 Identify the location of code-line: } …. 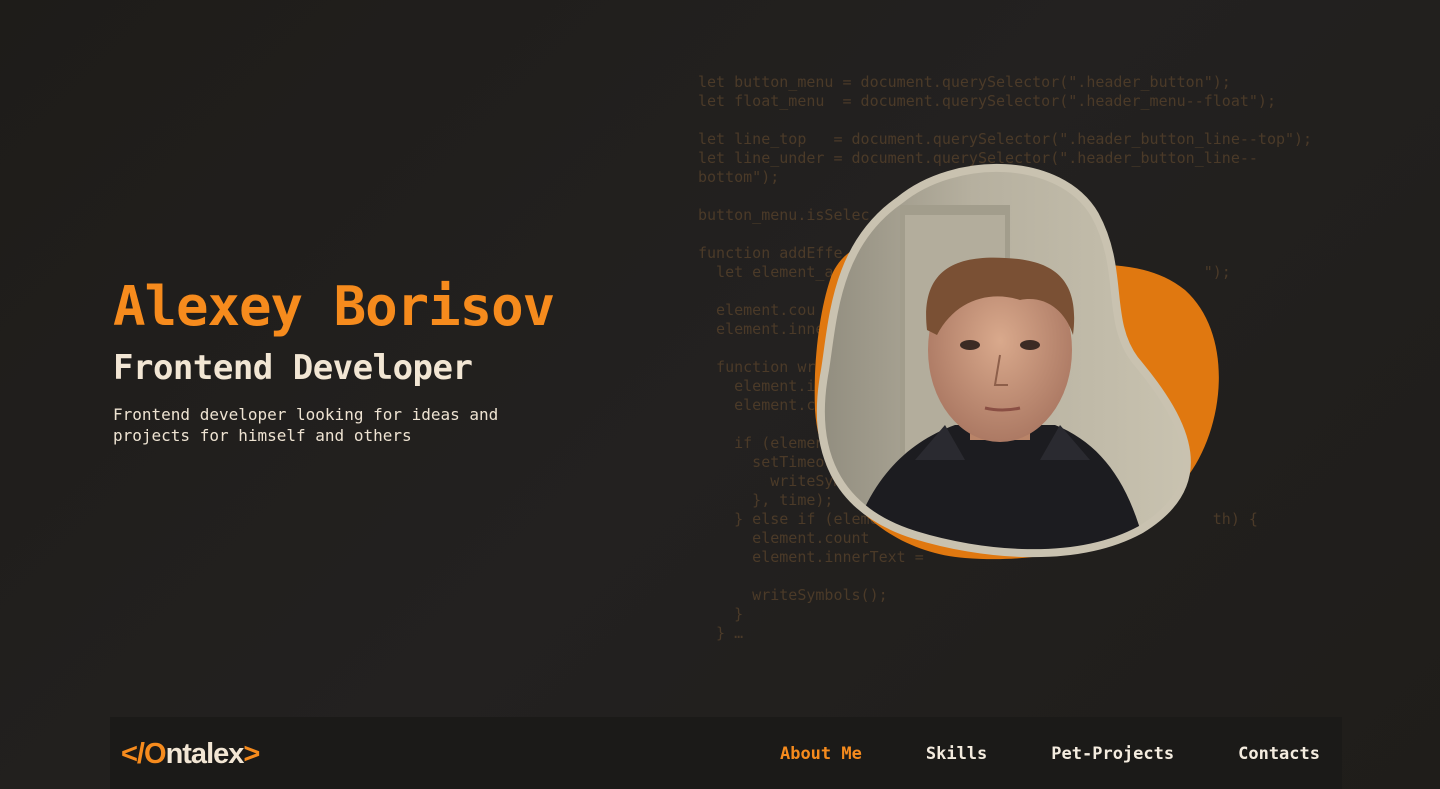
(721, 633).